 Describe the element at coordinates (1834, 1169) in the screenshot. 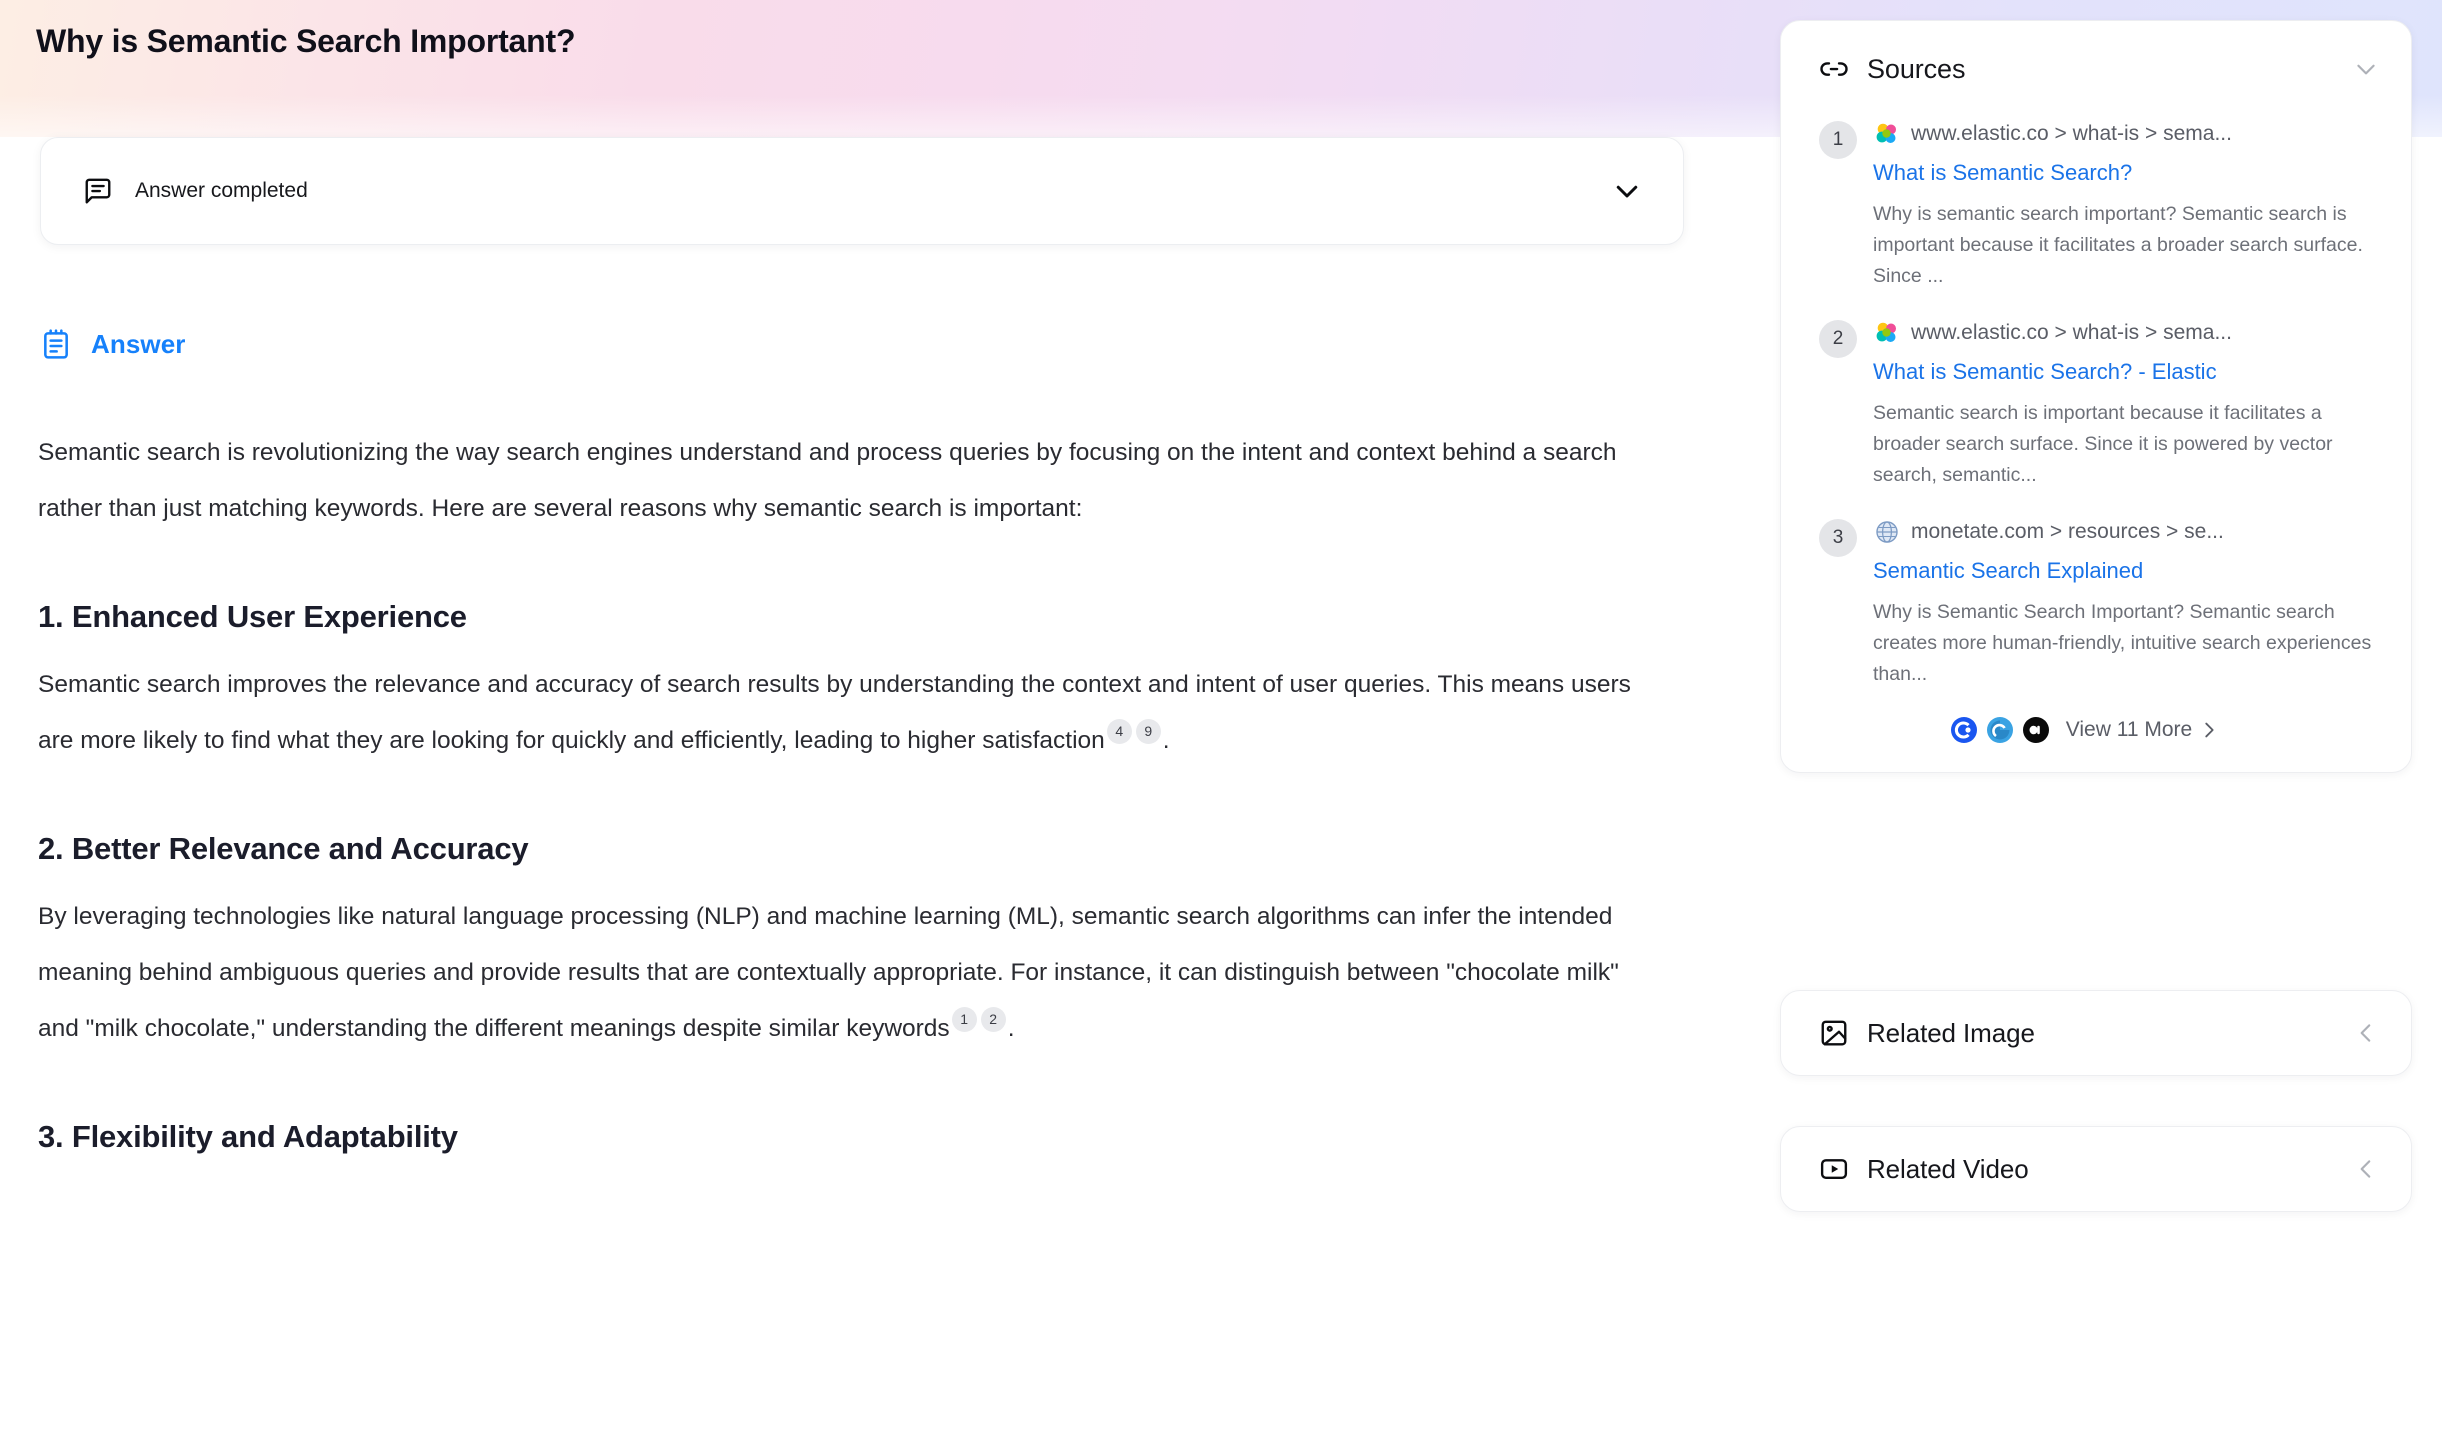

I see `video-play-icon` at that location.